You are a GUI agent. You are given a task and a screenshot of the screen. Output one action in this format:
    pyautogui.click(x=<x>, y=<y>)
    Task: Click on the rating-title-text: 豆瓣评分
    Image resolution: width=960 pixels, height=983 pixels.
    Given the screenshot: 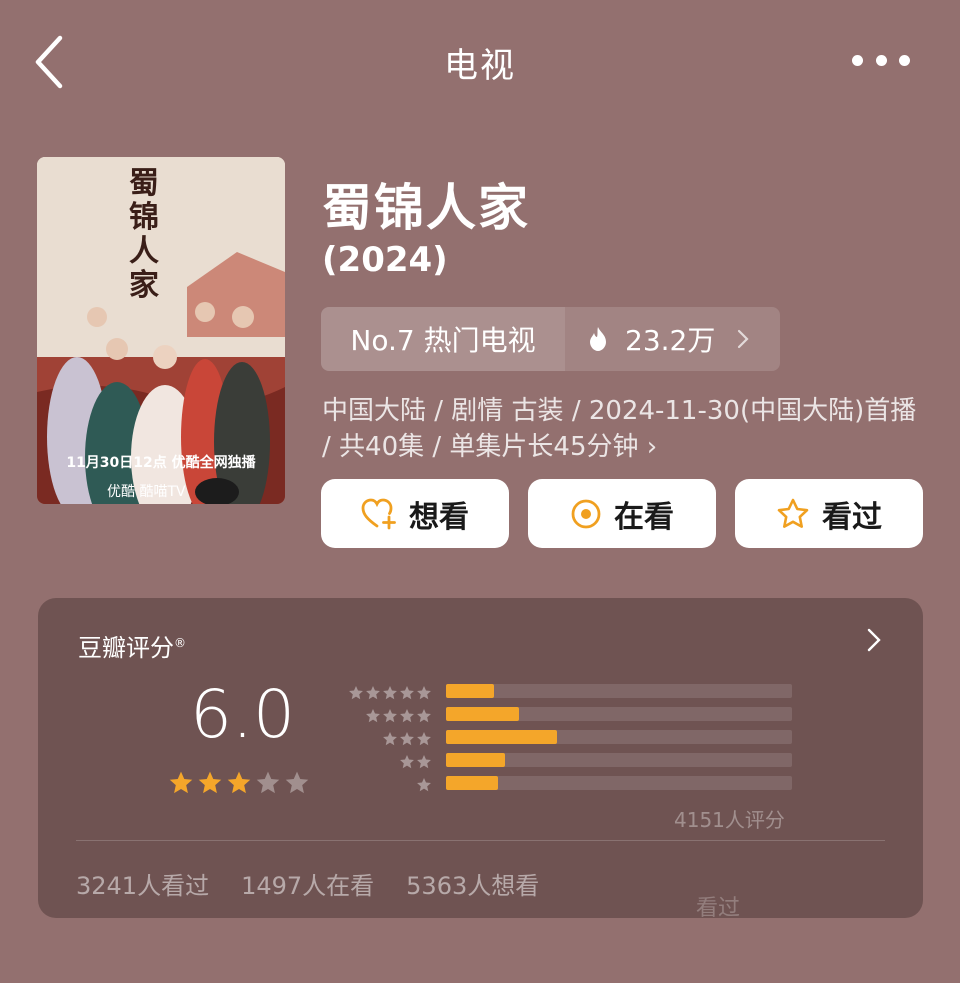 What is the action you would take?
    pyautogui.click(x=126, y=648)
    